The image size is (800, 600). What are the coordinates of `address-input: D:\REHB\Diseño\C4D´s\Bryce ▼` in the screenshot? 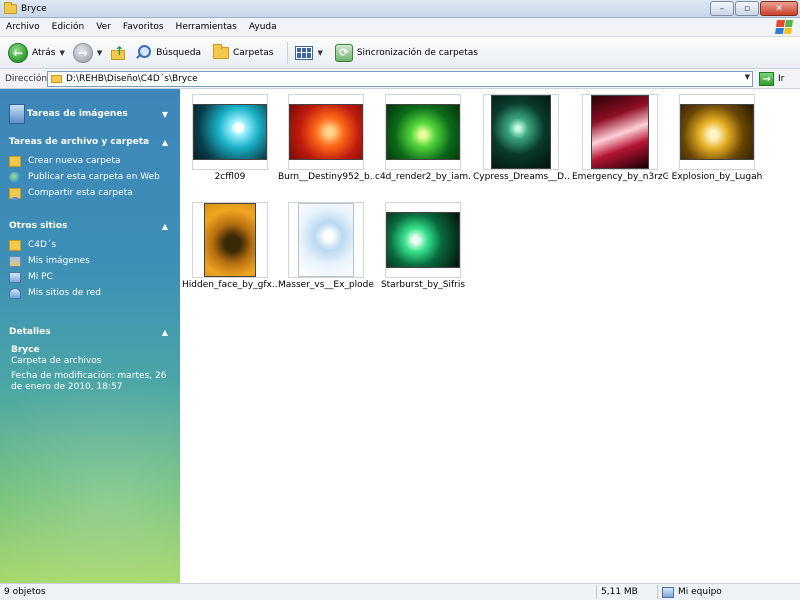 It's located at (400, 79).